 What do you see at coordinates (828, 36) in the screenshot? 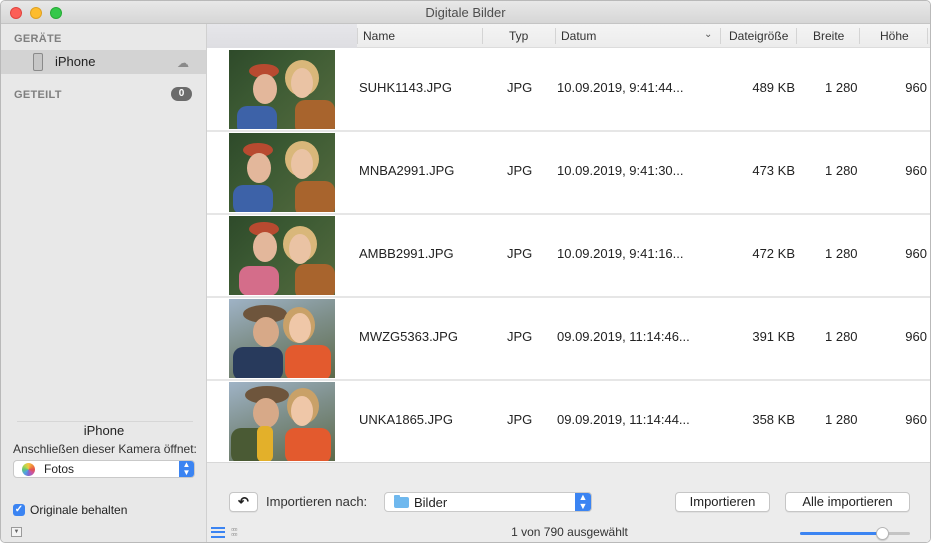
I see `column-header-width: Breite` at bounding box center [828, 36].